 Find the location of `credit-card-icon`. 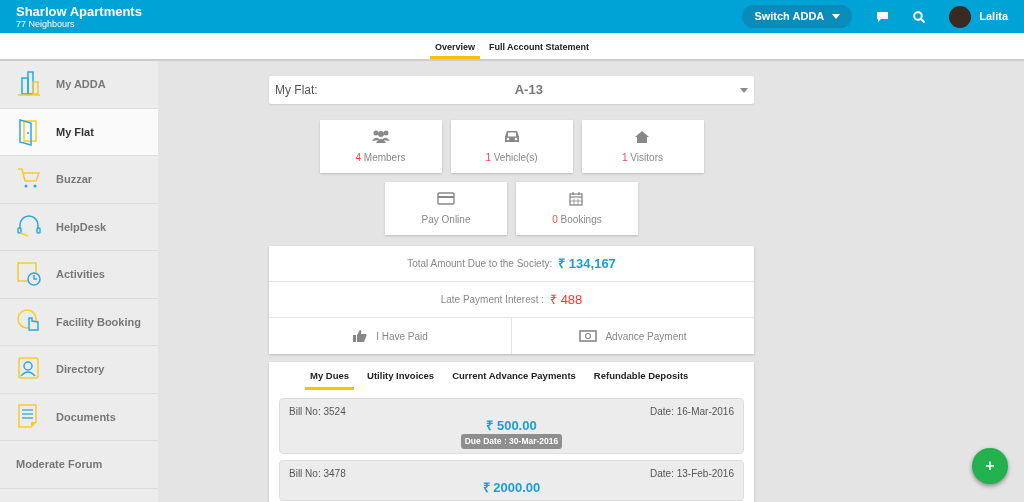

credit-card-icon is located at coordinates (446, 198).